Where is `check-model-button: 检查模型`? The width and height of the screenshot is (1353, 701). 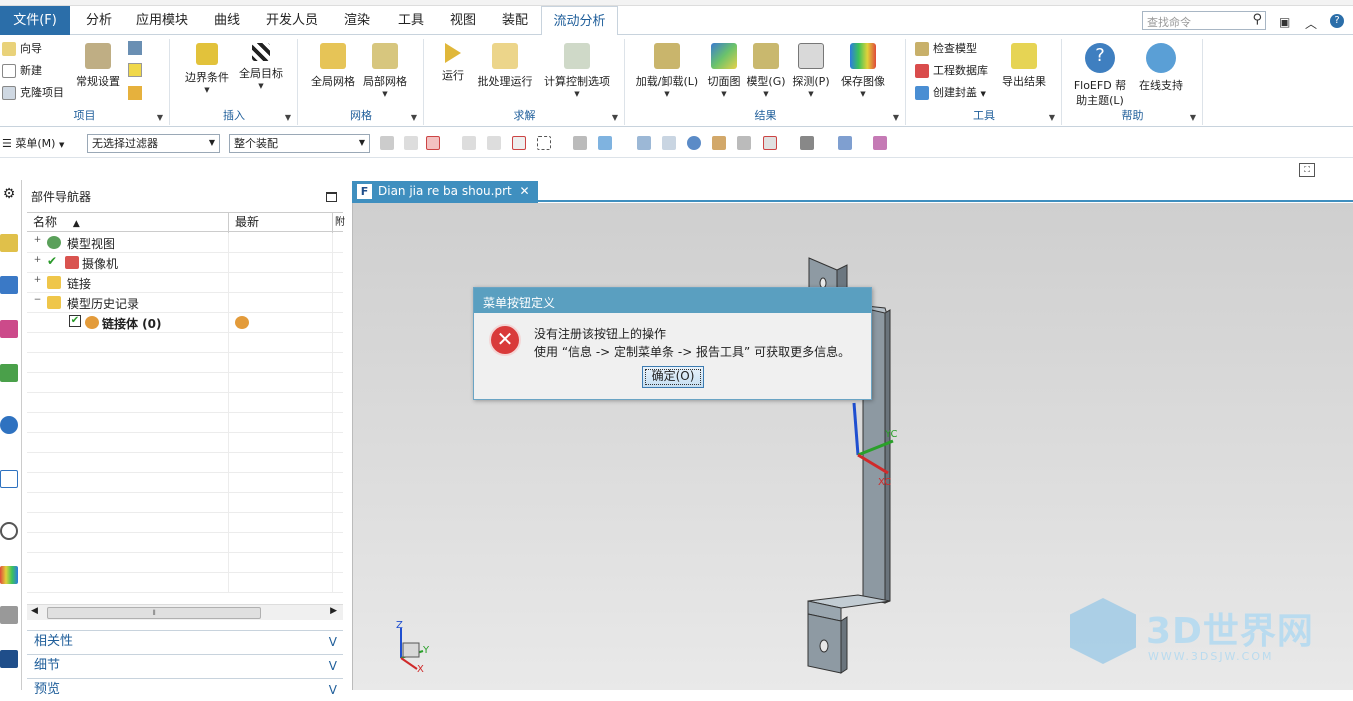
check-model-button: 检查模型 is located at coordinates (946, 49).